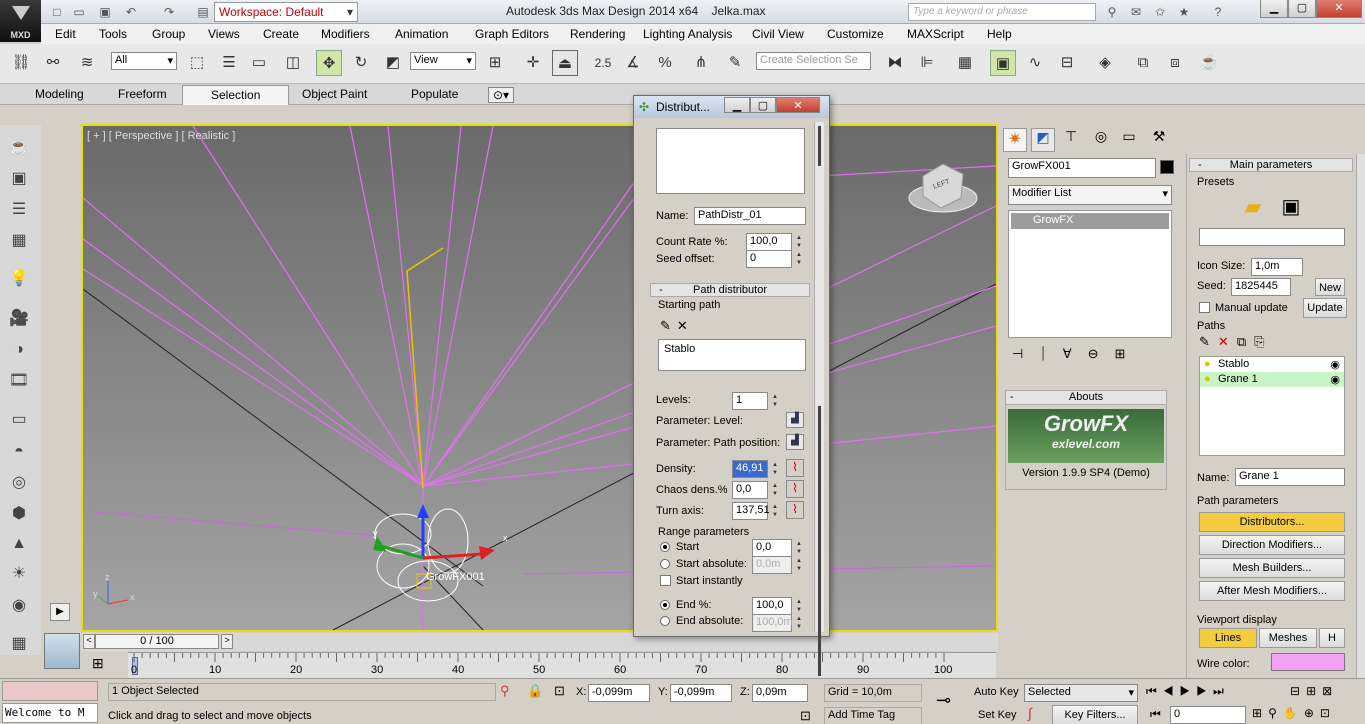 This screenshot has width=1365, height=724. Describe the element at coordinates (795, 420) in the screenshot. I see `param-level-graph-icon: ▟` at that location.